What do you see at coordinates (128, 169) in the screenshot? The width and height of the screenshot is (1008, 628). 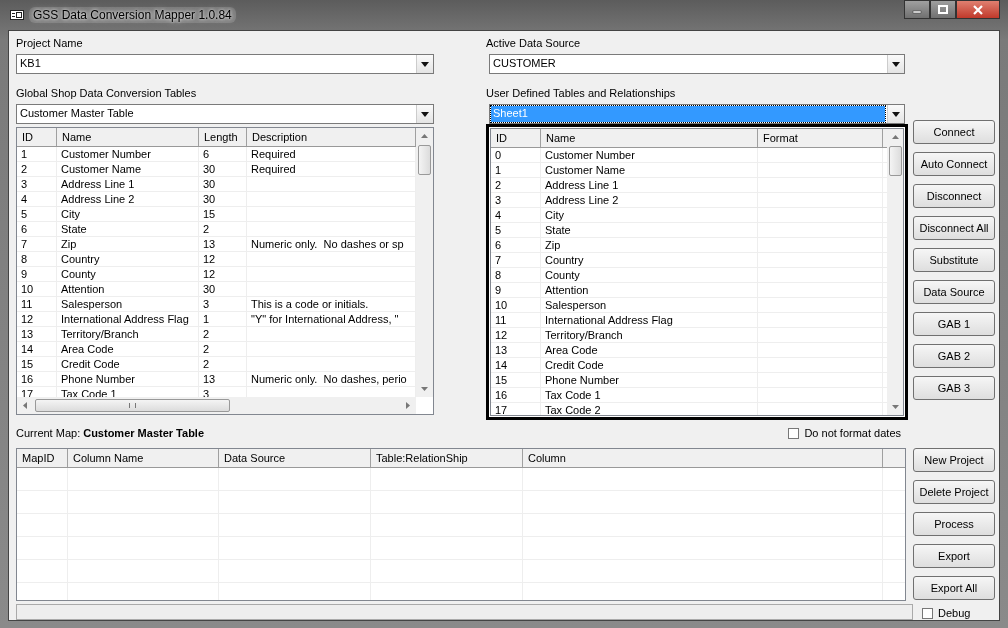 I see `table-cell: Customer Name` at bounding box center [128, 169].